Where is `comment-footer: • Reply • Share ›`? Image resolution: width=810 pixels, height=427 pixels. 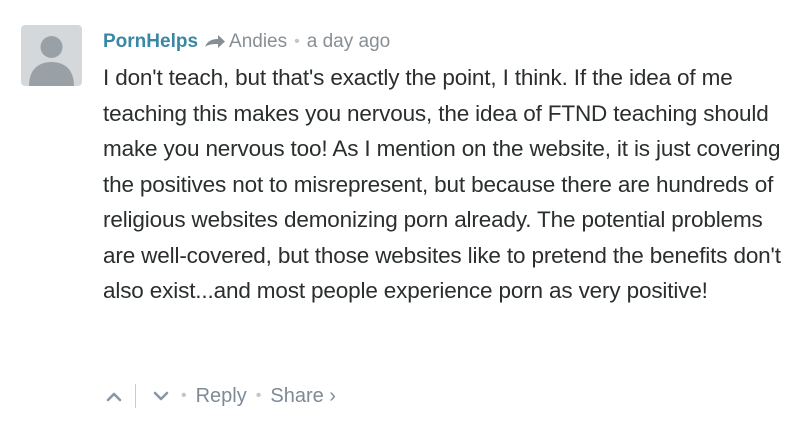
comment-footer: • Reply • Share › is located at coordinates (219, 396).